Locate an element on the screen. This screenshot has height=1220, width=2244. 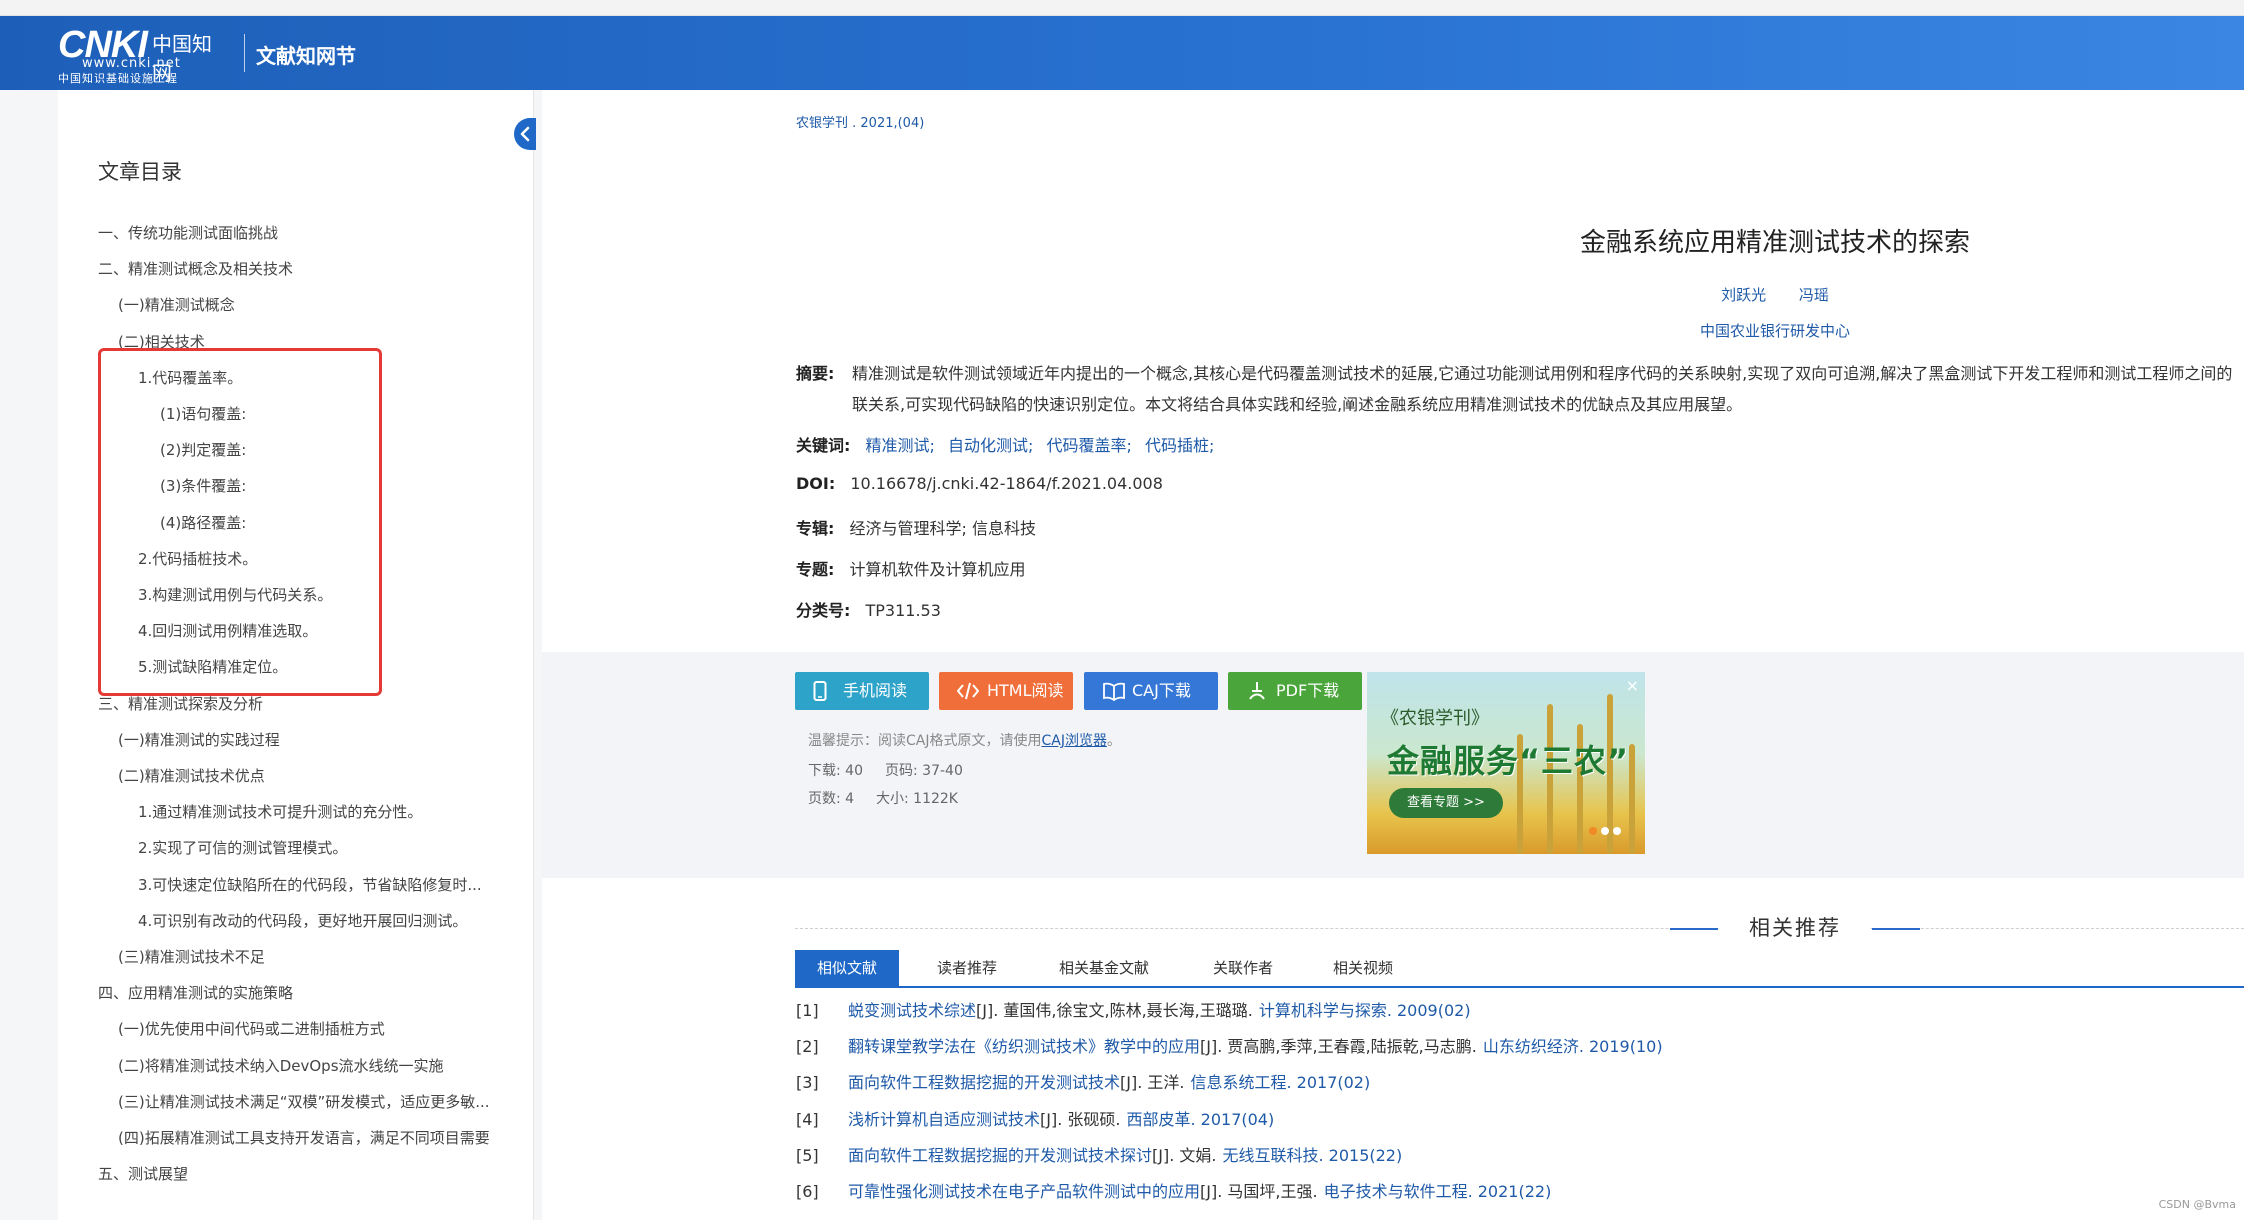
chevron-left-icon is located at coordinates (525, 134).